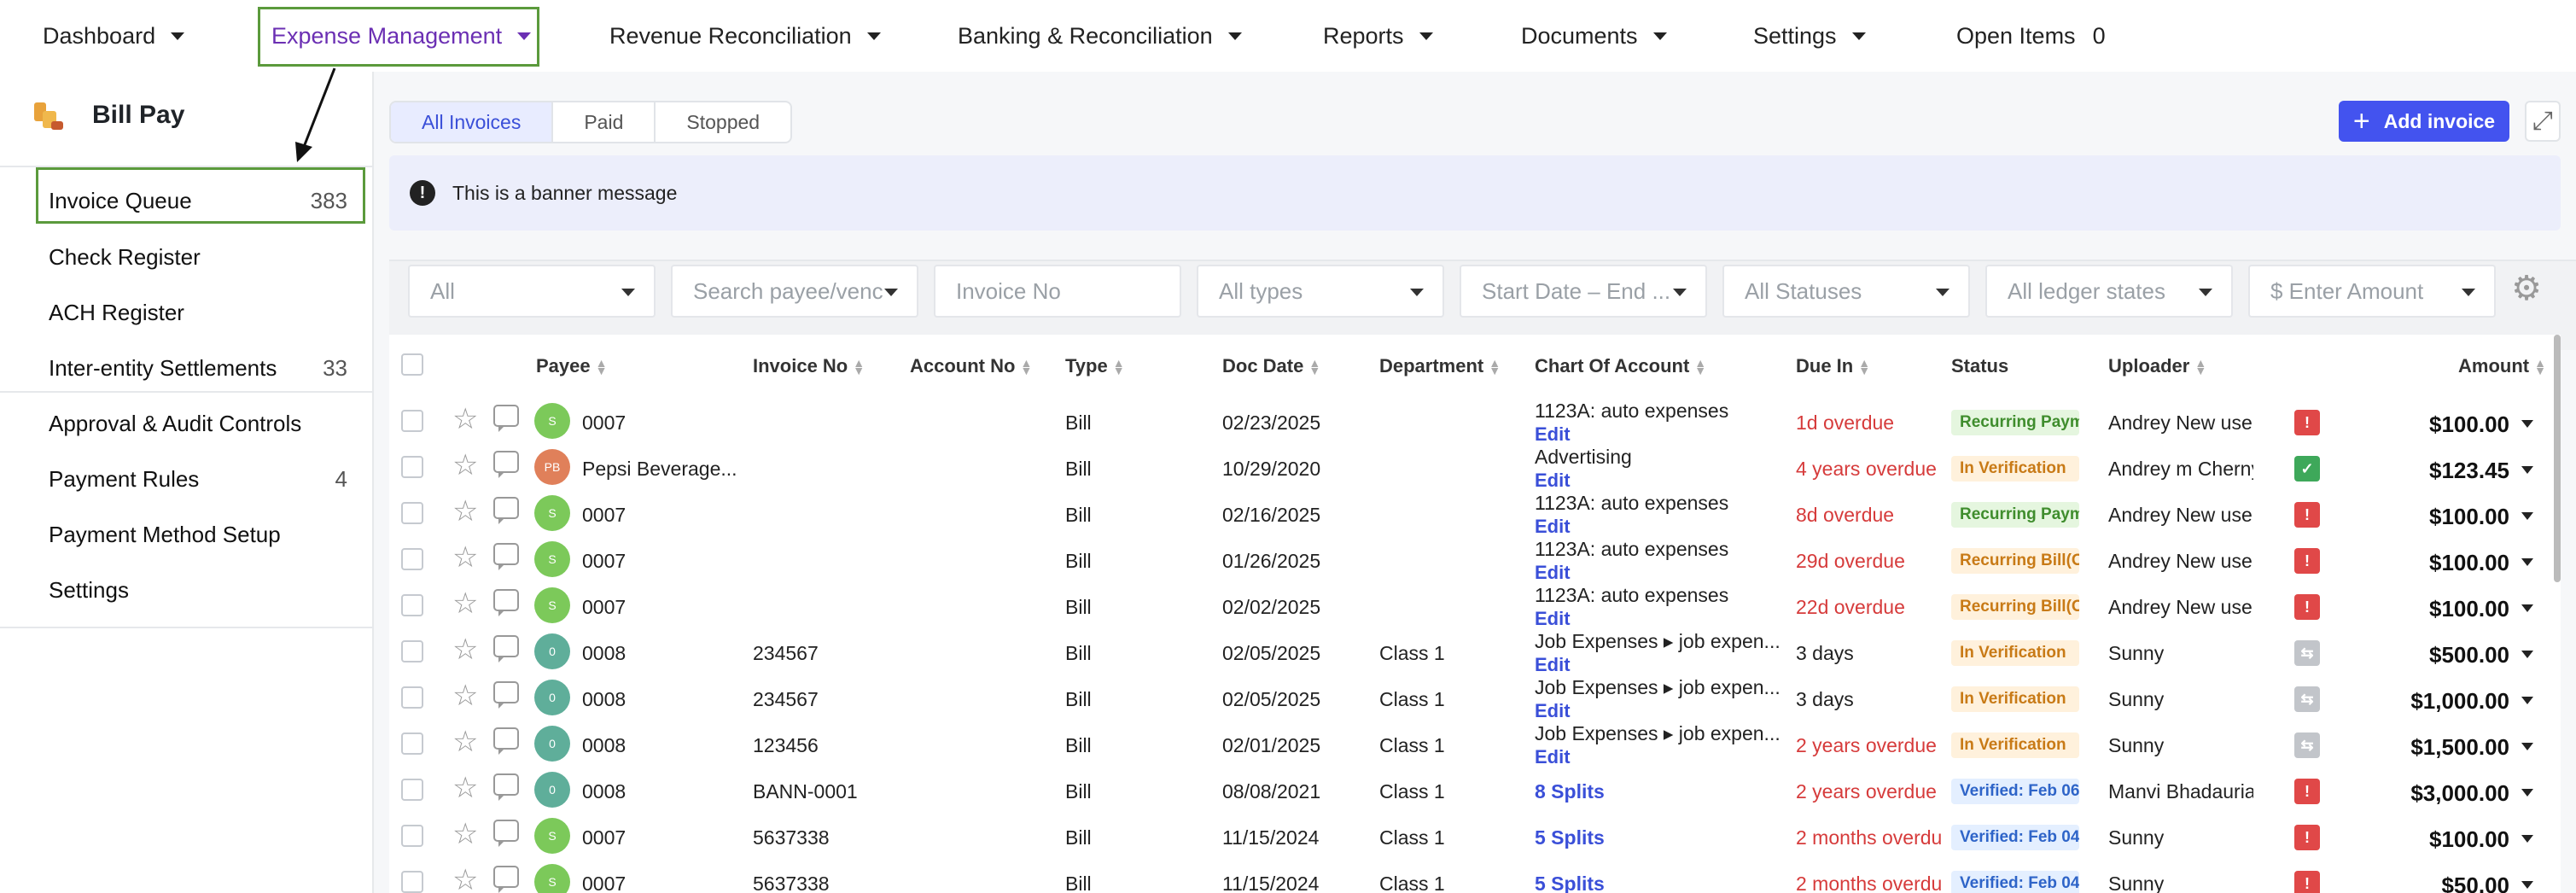 This screenshot has height=893, width=2576. Describe the element at coordinates (745, 36) in the screenshot. I see `nav-revenue-reconciliation: Revenue Reconciliation` at that location.